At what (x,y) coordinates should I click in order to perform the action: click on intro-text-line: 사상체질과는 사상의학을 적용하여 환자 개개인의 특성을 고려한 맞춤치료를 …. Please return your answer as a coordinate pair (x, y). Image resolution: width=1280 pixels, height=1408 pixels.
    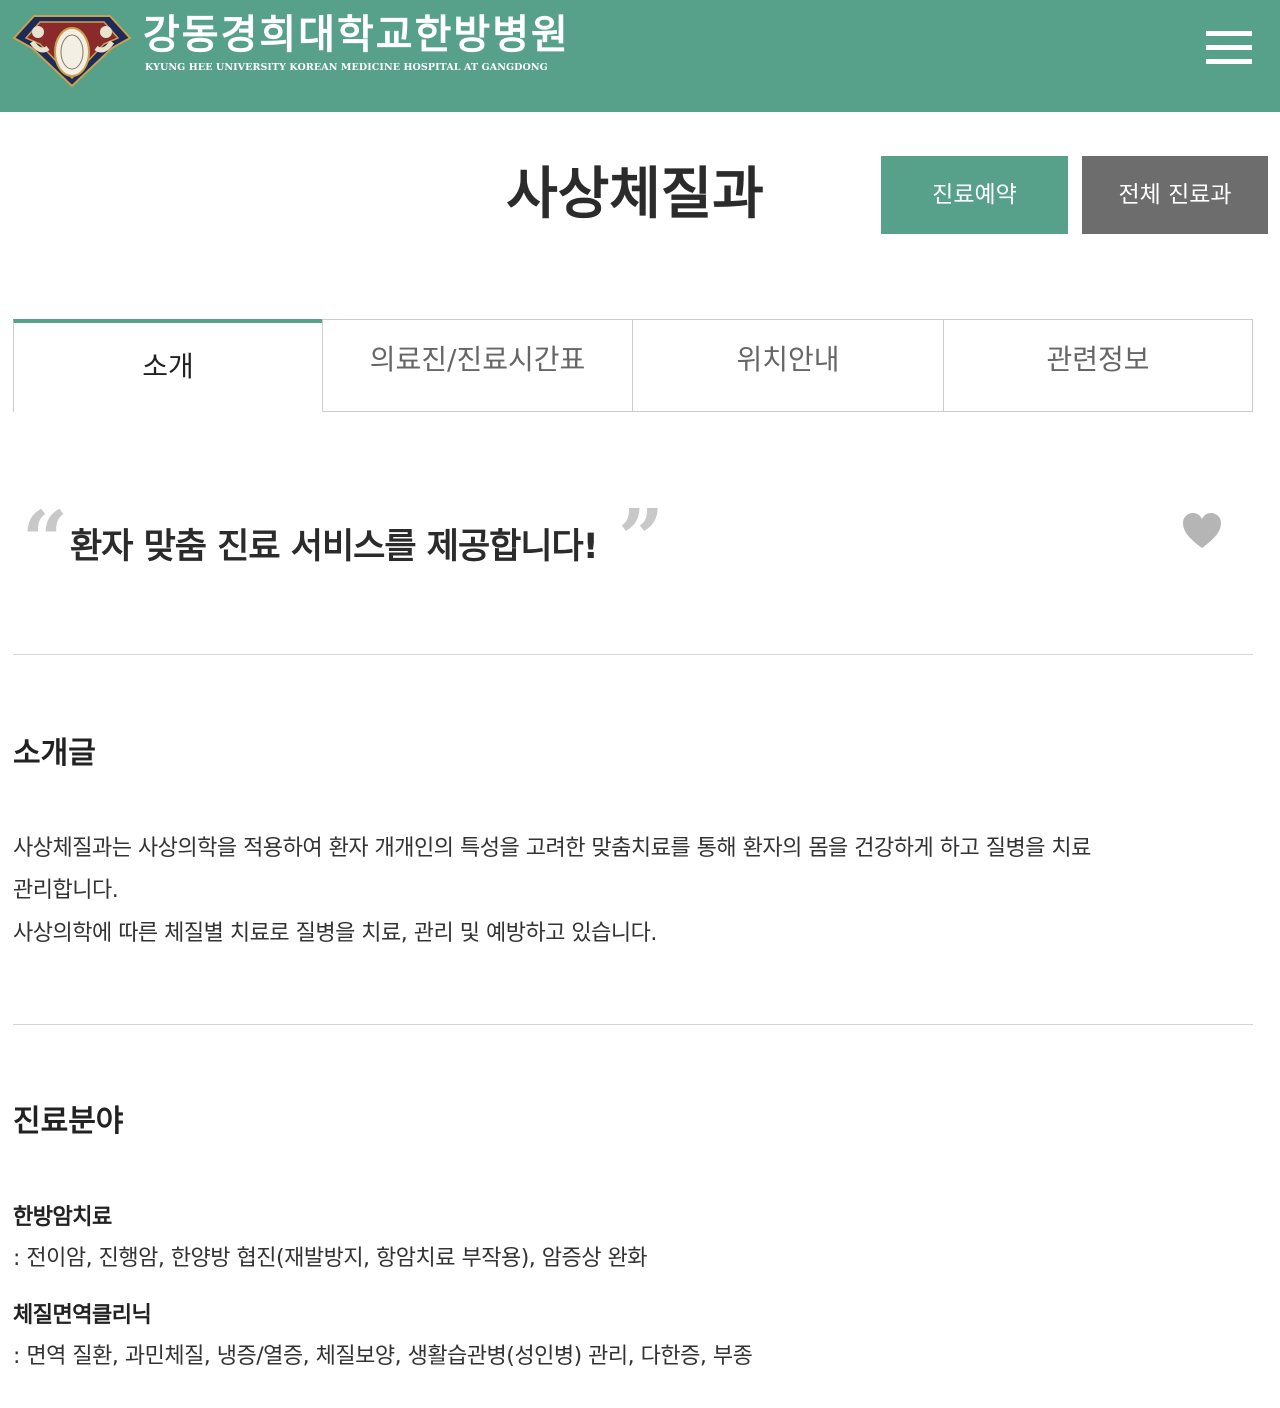
    Looking at the image, I should click on (552, 848).